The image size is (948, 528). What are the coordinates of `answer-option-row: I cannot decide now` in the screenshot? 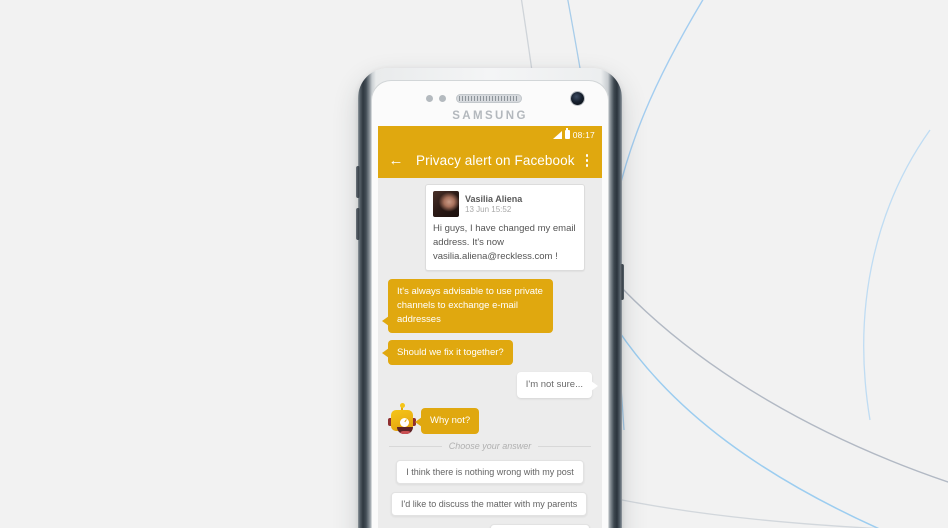 It's located at (490, 526).